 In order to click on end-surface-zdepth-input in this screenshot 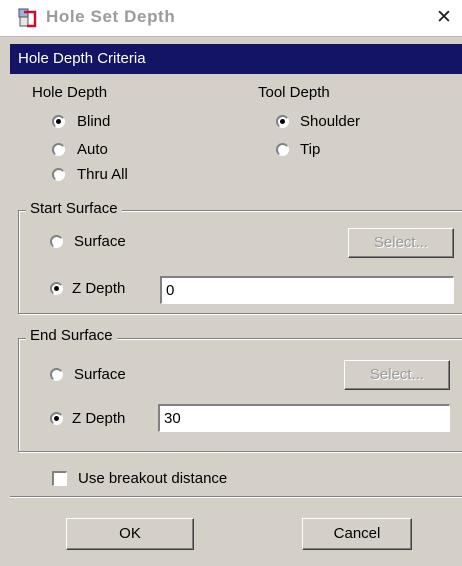, I will do `click(304, 418)`.